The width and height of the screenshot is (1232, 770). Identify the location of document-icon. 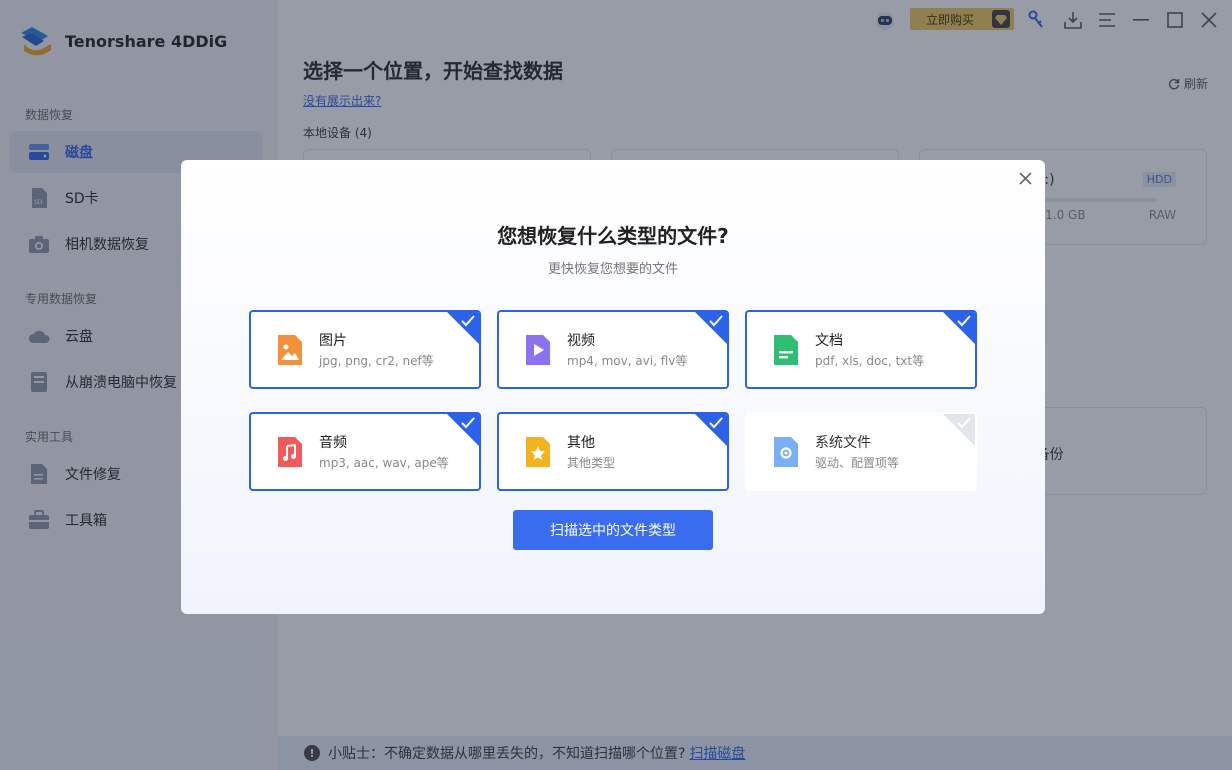
(786, 350).